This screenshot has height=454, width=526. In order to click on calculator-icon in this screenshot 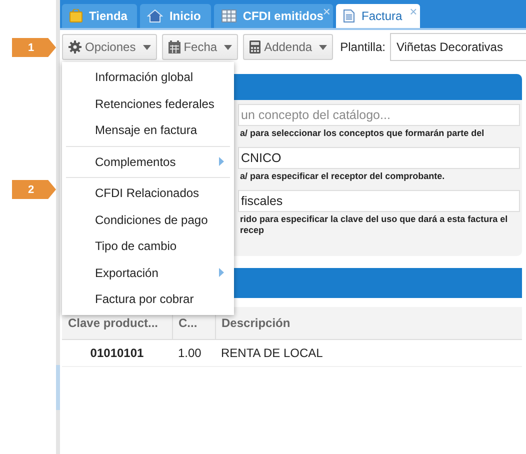, I will do `click(255, 47)`.